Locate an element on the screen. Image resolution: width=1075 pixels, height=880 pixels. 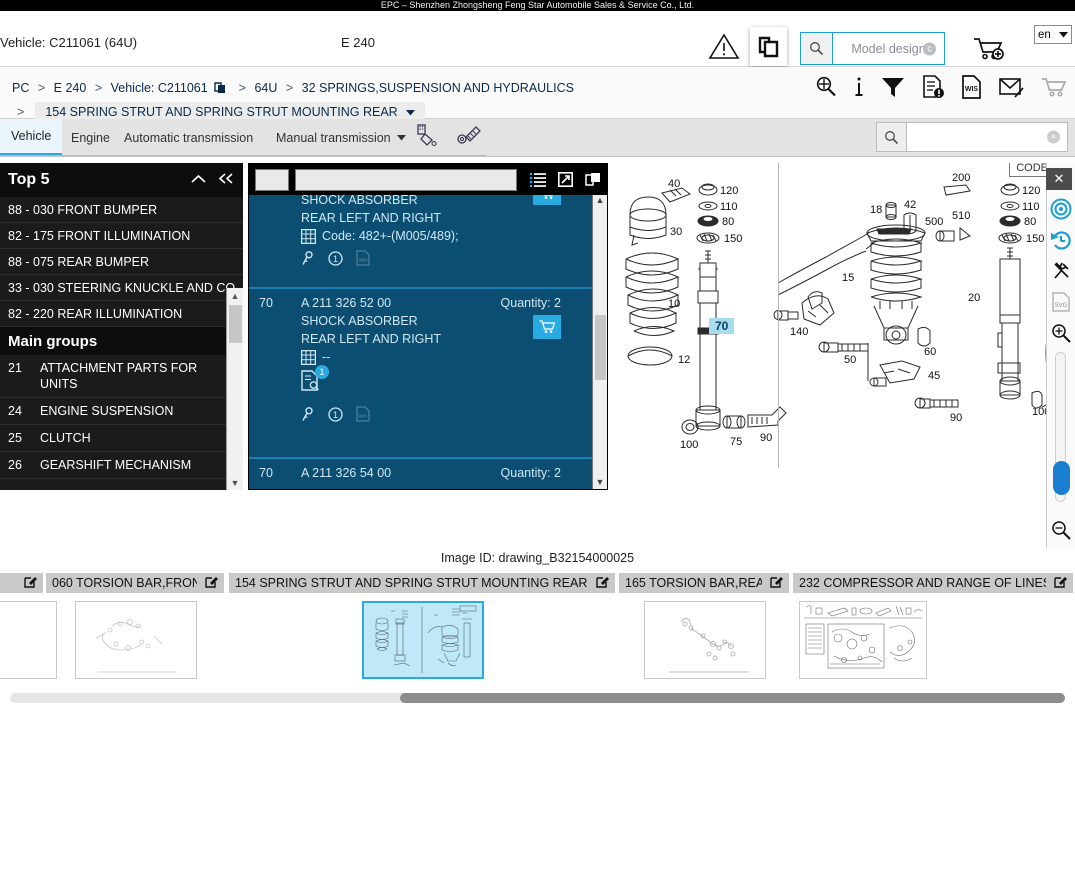
thumbnail-cell-0: ...ONT is located at coordinates (28, 628).